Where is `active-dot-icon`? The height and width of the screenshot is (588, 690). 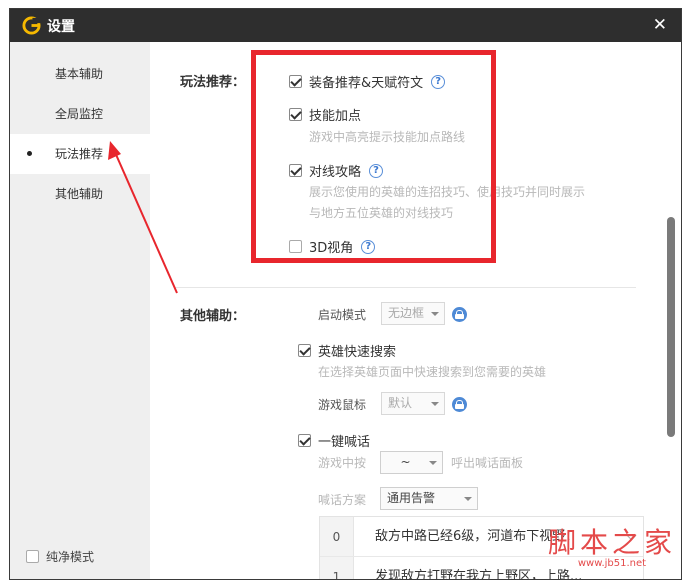 active-dot-icon is located at coordinates (29, 153).